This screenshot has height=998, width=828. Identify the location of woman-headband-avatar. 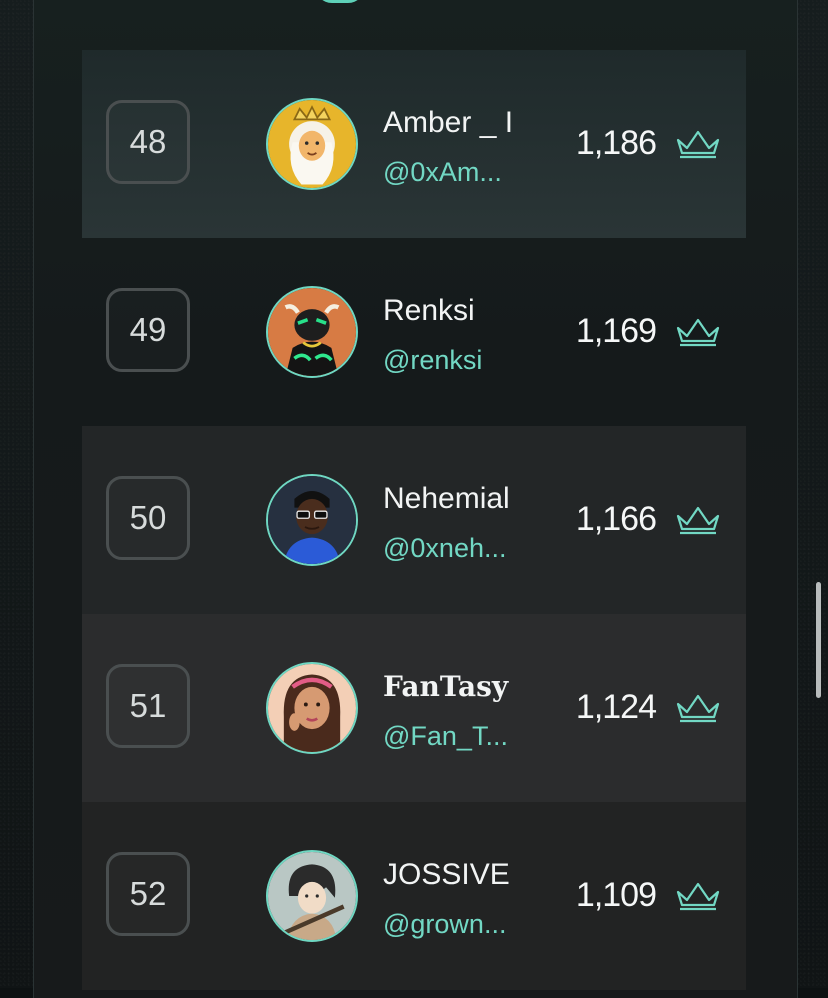
(312, 708).